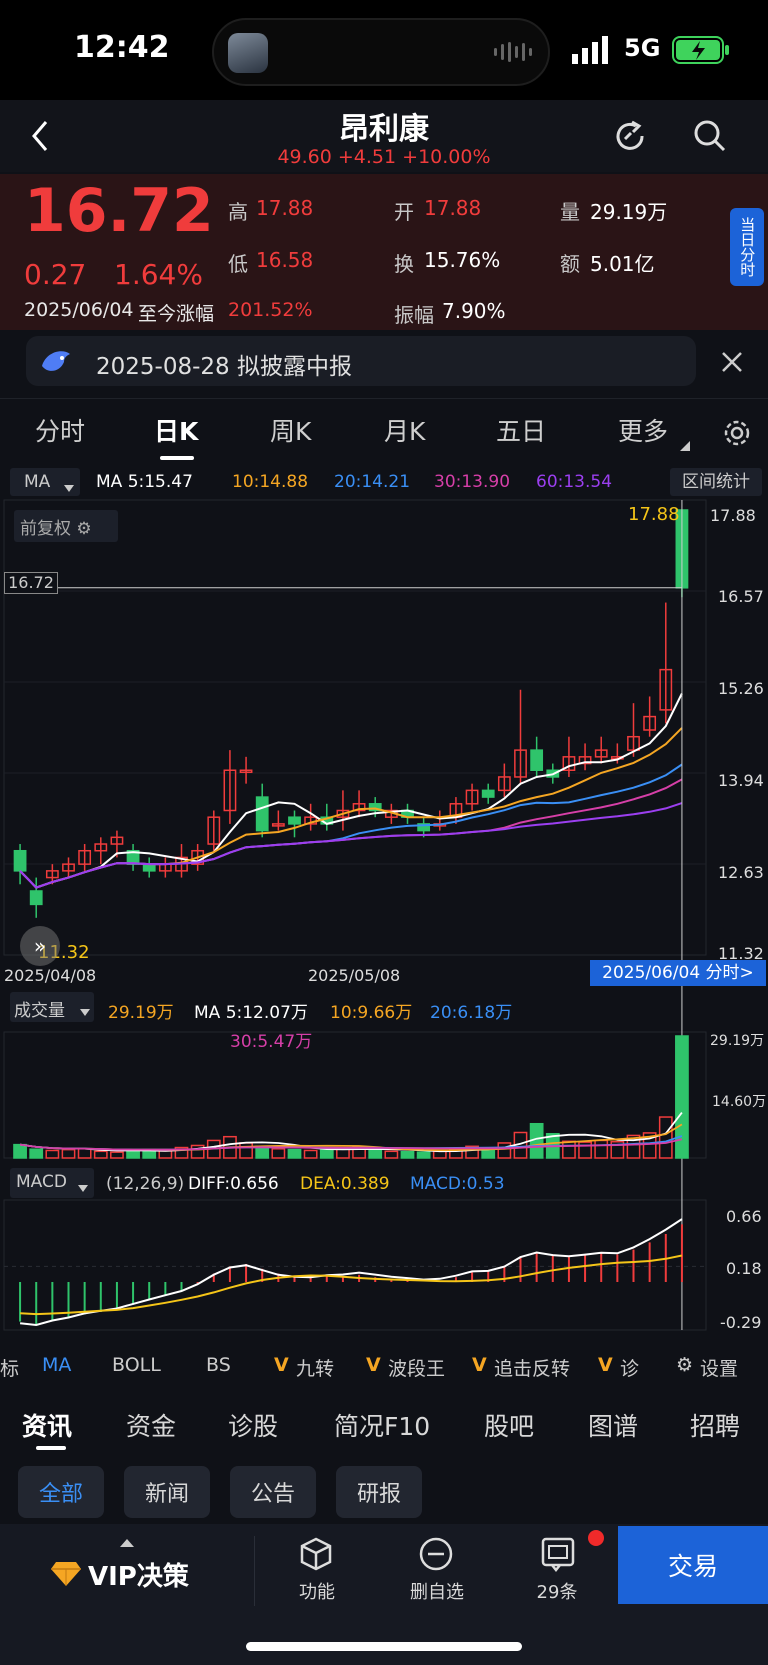  I want to click on open-label: 开, so click(404, 212).